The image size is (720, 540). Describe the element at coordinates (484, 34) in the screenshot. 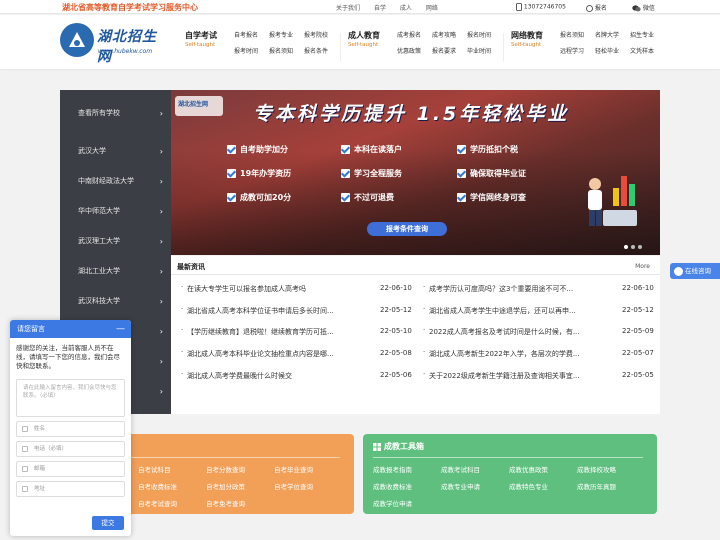

I see `nav-link: 报名时间` at that location.